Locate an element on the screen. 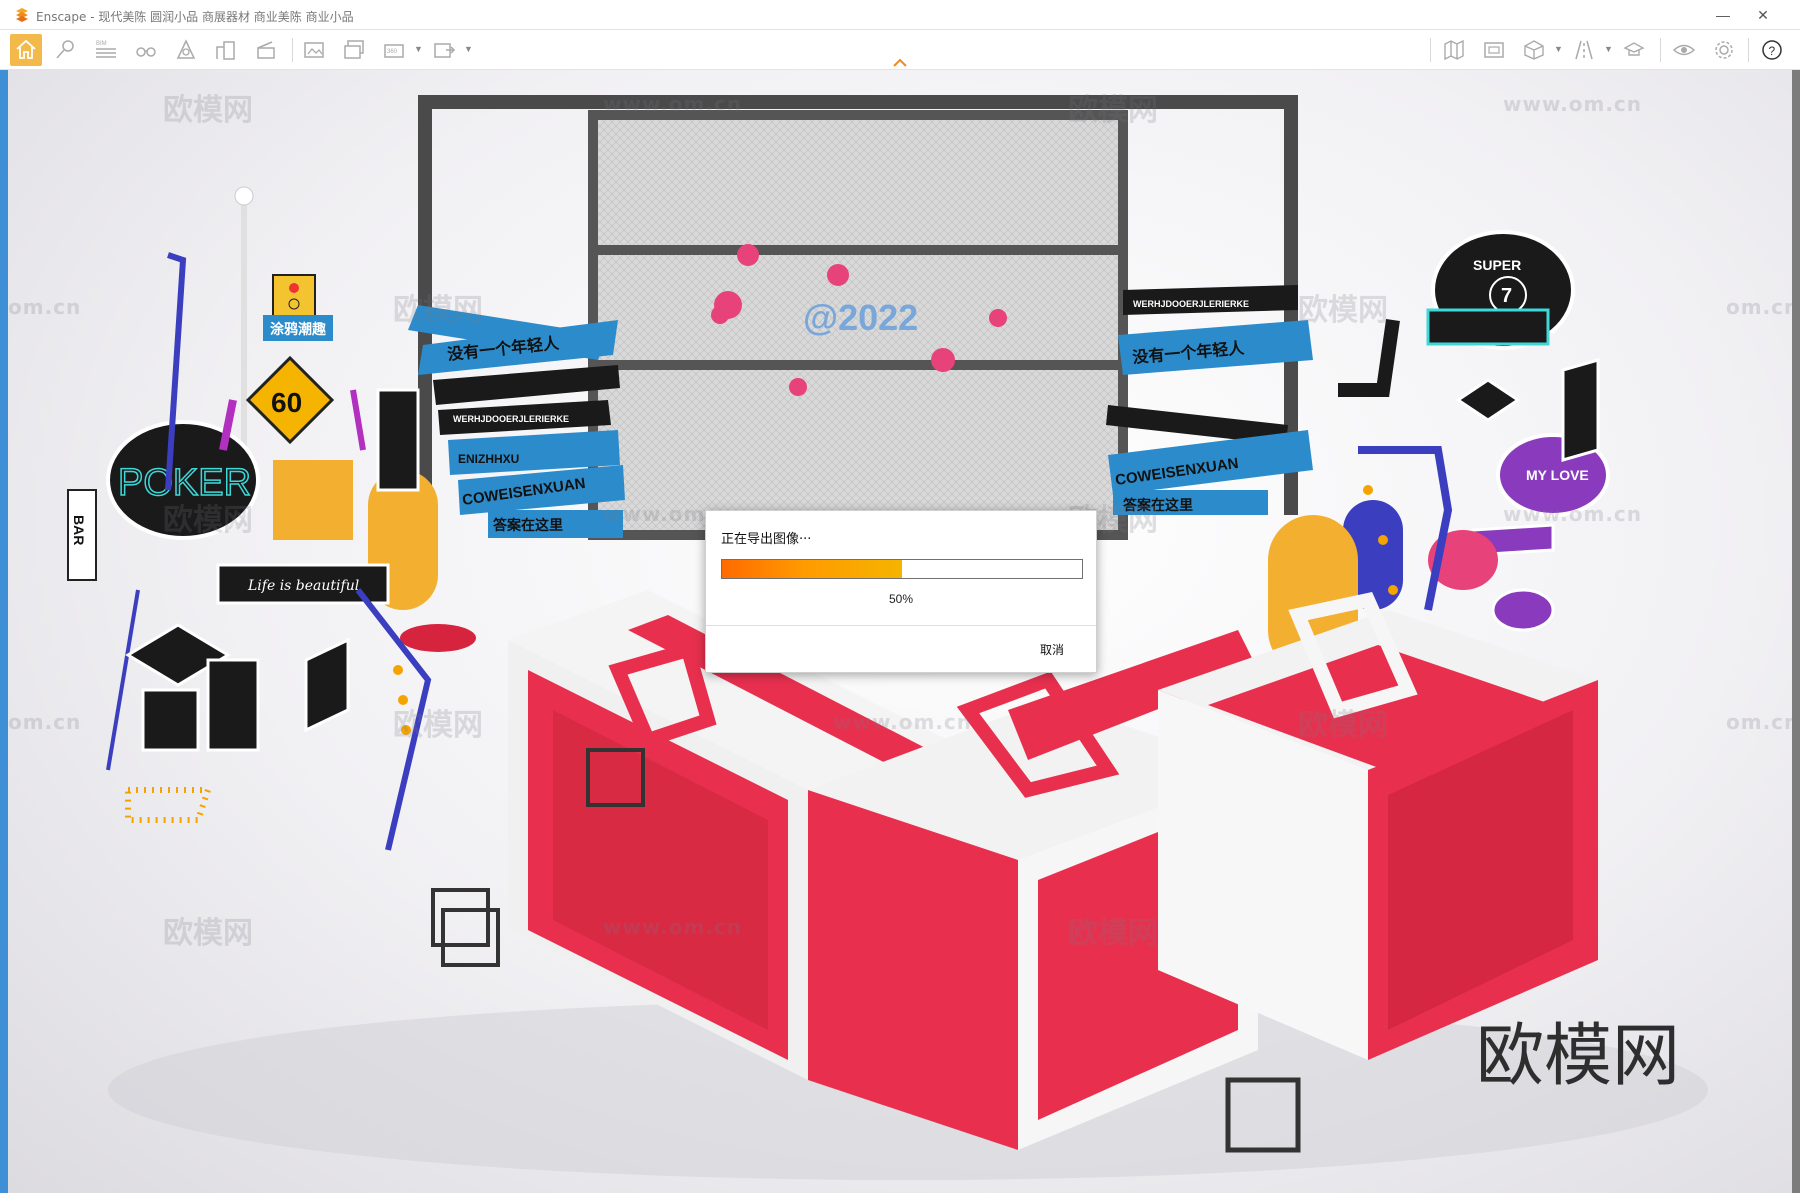  cone-icon is located at coordinates (186, 49).